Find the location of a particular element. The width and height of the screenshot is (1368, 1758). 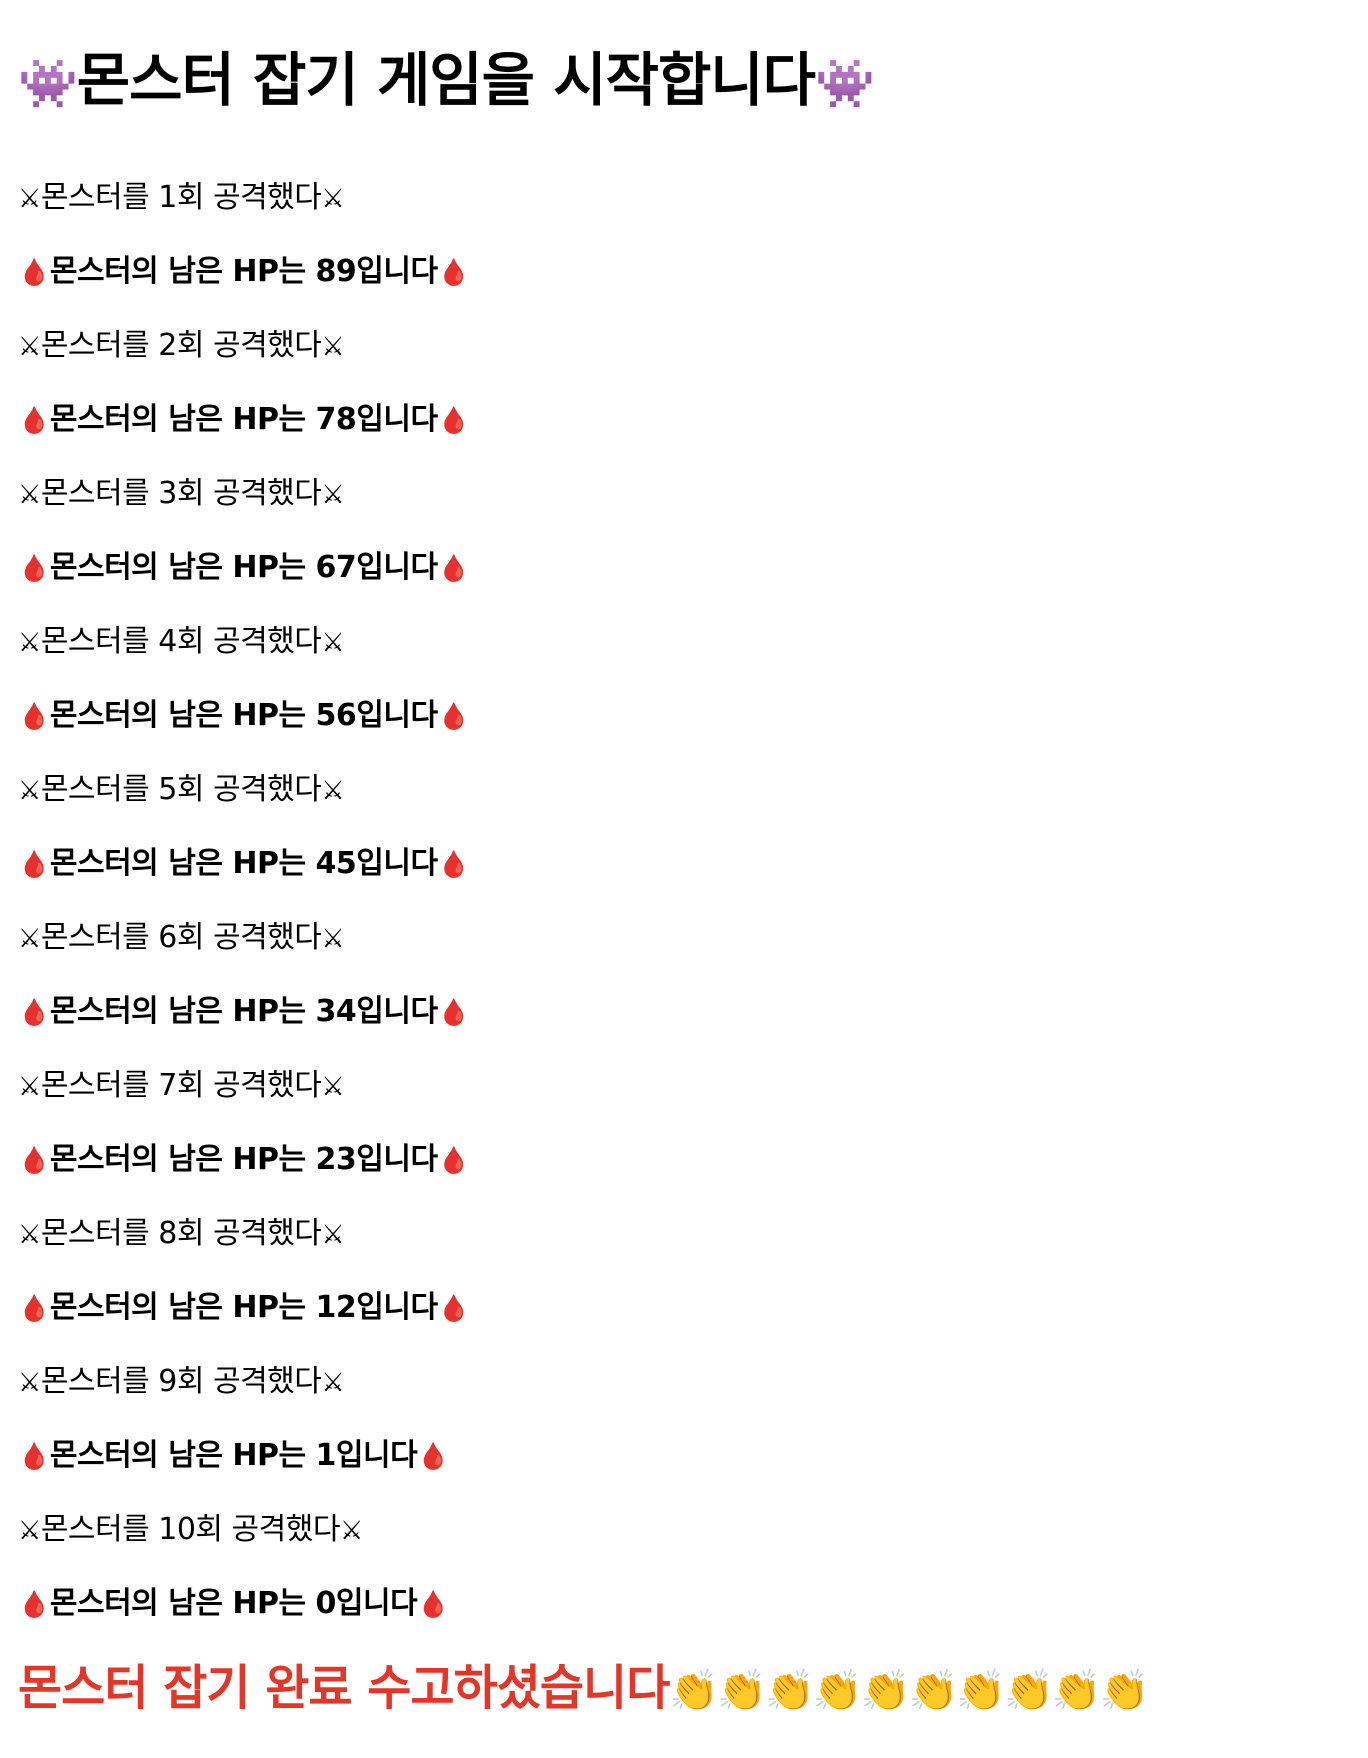

log-entry: ⚔몬스터를 4회 공격했다⚔ 🩸몬스터의 남은 HP는 56입니다🩸 is located at coordinates (684, 696).